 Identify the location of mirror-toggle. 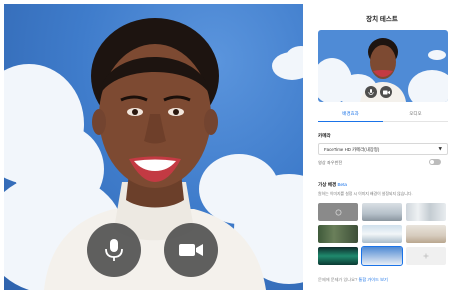
(435, 162).